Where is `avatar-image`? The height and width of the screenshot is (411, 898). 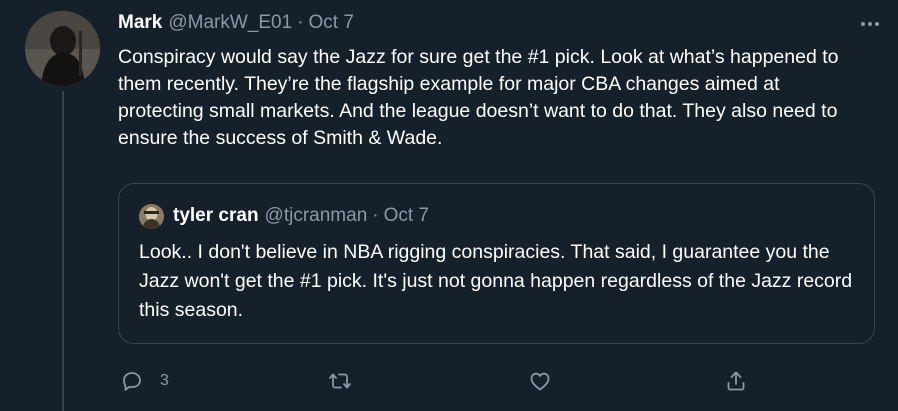 avatar-image is located at coordinates (62, 48).